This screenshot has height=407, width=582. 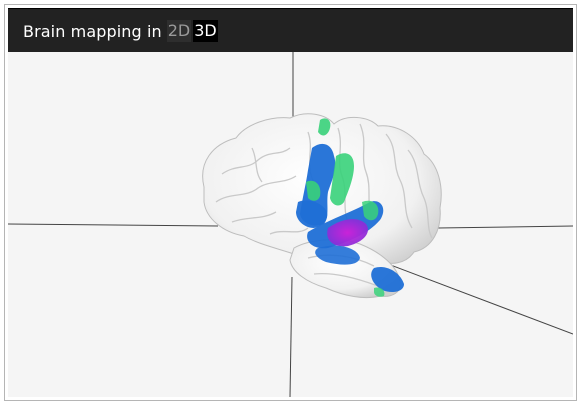 What do you see at coordinates (92, 31) in the screenshot?
I see `page-title: Brain mapping in` at bounding box center [92, 31].